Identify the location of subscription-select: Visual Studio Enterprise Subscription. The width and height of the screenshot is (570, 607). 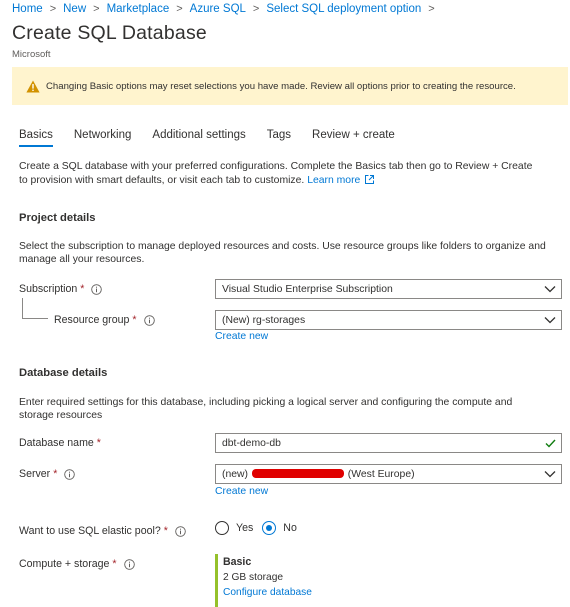
(388, 289).